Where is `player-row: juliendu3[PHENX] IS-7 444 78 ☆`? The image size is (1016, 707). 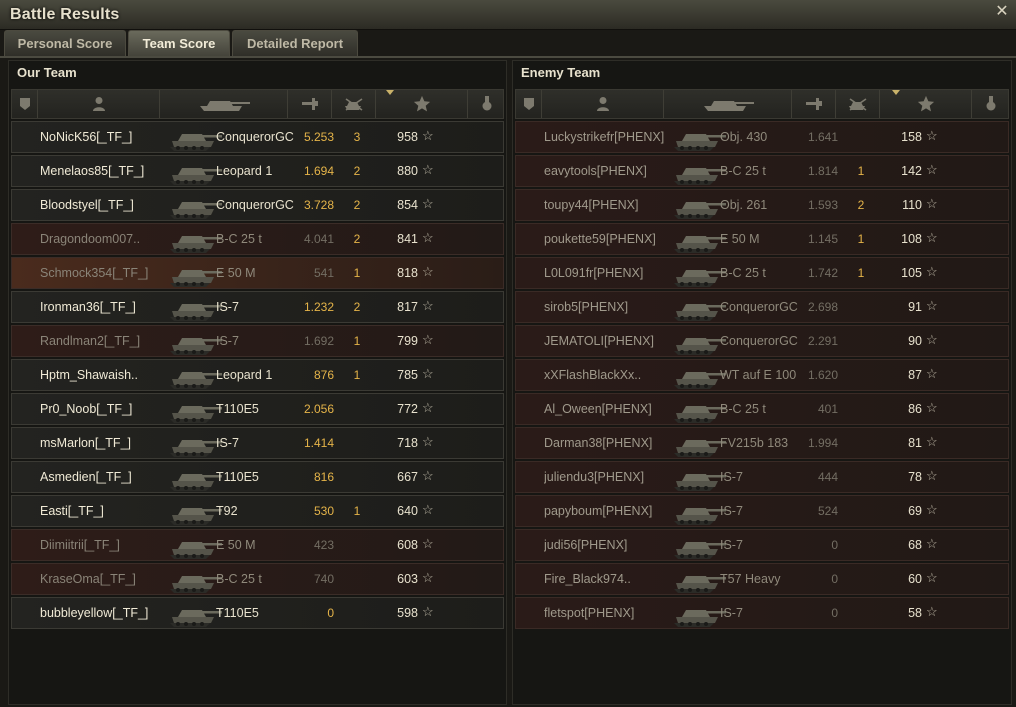 player-row: juliendu3[PHENX] IS-7 444 78 ☆ is located at coordinates (762, 477).